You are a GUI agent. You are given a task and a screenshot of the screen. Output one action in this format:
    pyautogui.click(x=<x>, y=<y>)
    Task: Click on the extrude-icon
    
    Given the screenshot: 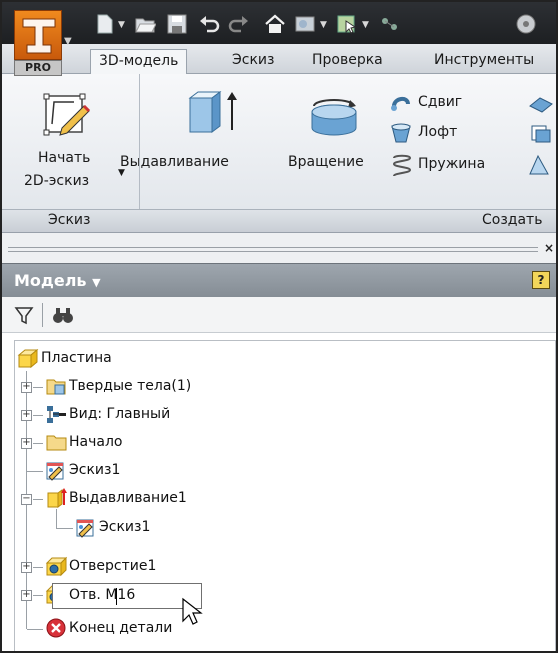 What is the action you would take?
    pyautogui.click(x=212, y=116)
    